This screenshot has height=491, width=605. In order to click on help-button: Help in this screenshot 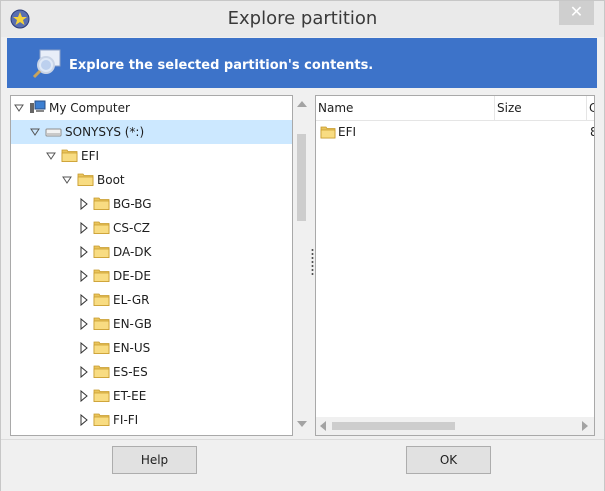, I will do `click(154, 460)`.